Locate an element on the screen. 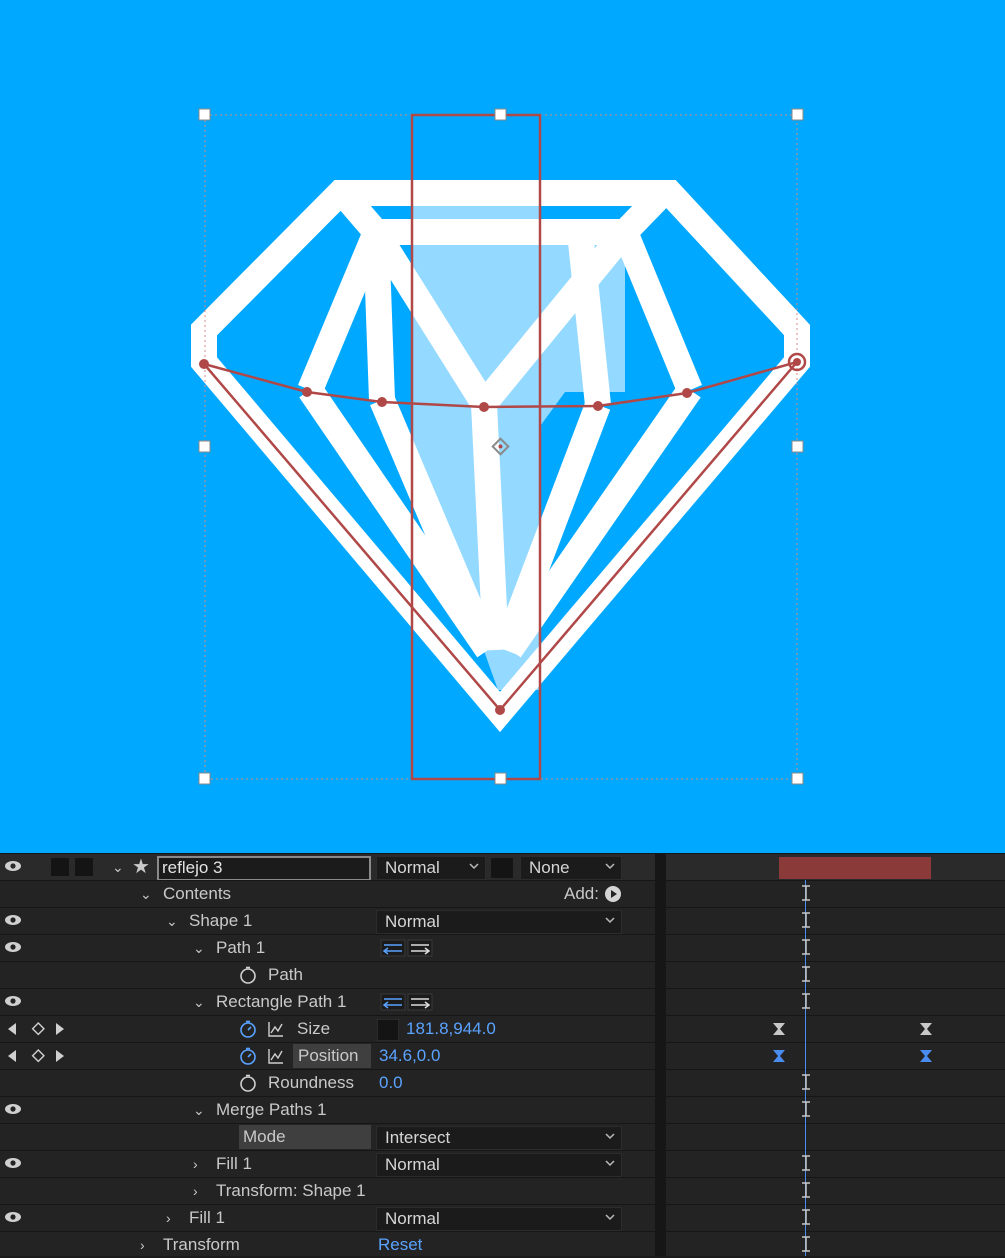  fill1-outer-blend-dropdown: Normal is located at coordinates (499, 1219).